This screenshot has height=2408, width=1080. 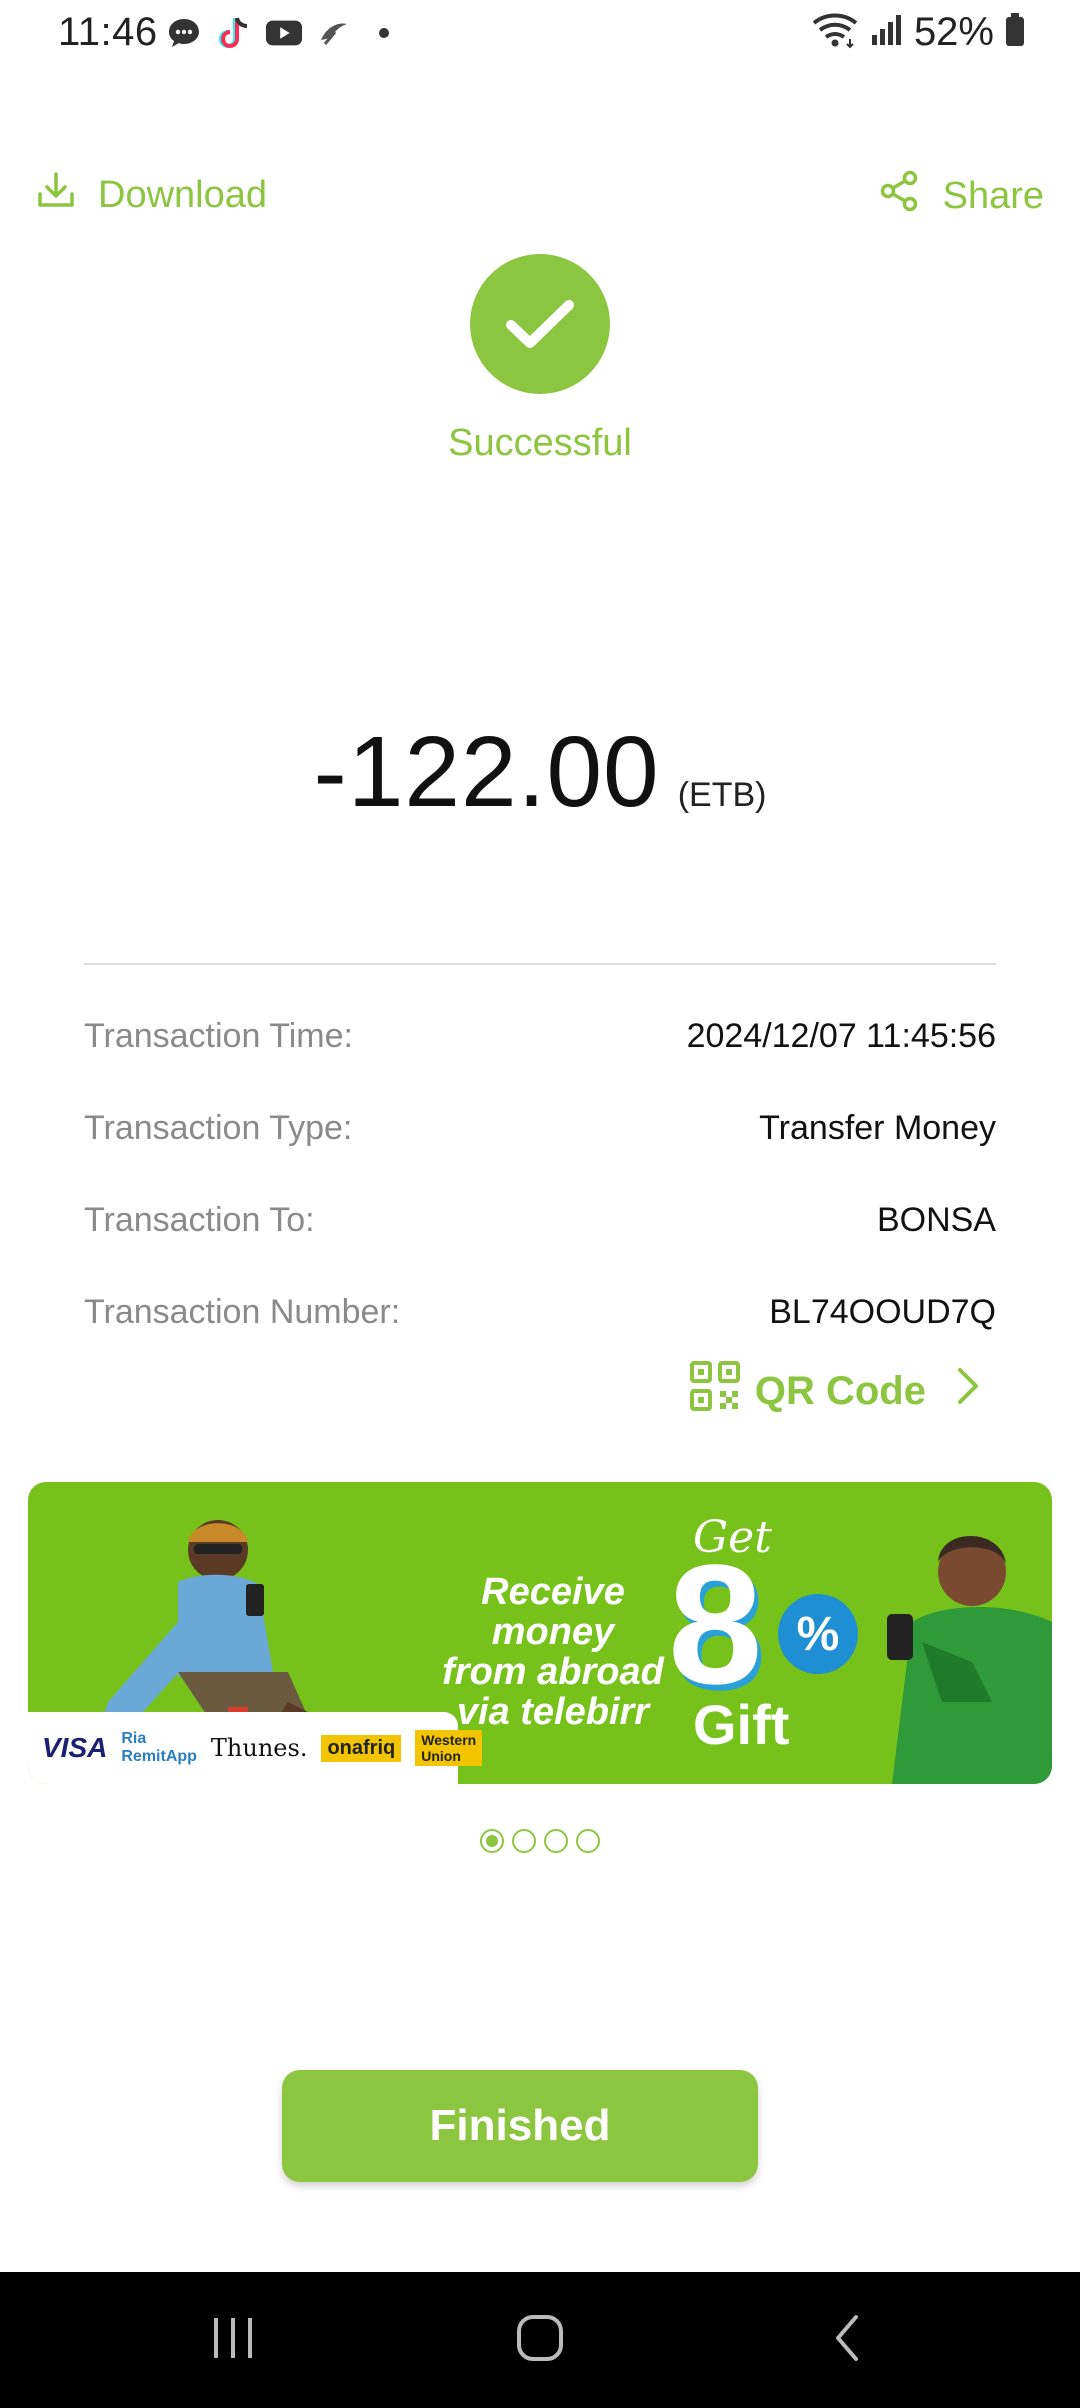 What do you see at coordinates (722, 795) in the screenshot?
I see `amount-currency: (ETB)` at bounding box center [722, 795].